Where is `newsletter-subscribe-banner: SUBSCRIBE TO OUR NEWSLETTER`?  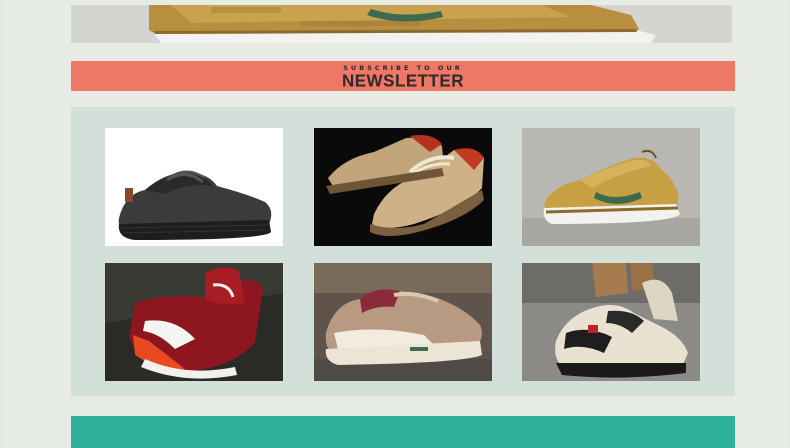 newsletter-subscribe-banner: SUBSCRIBE TO OUR NEWSLETTER is located at coordinates (403, 76).